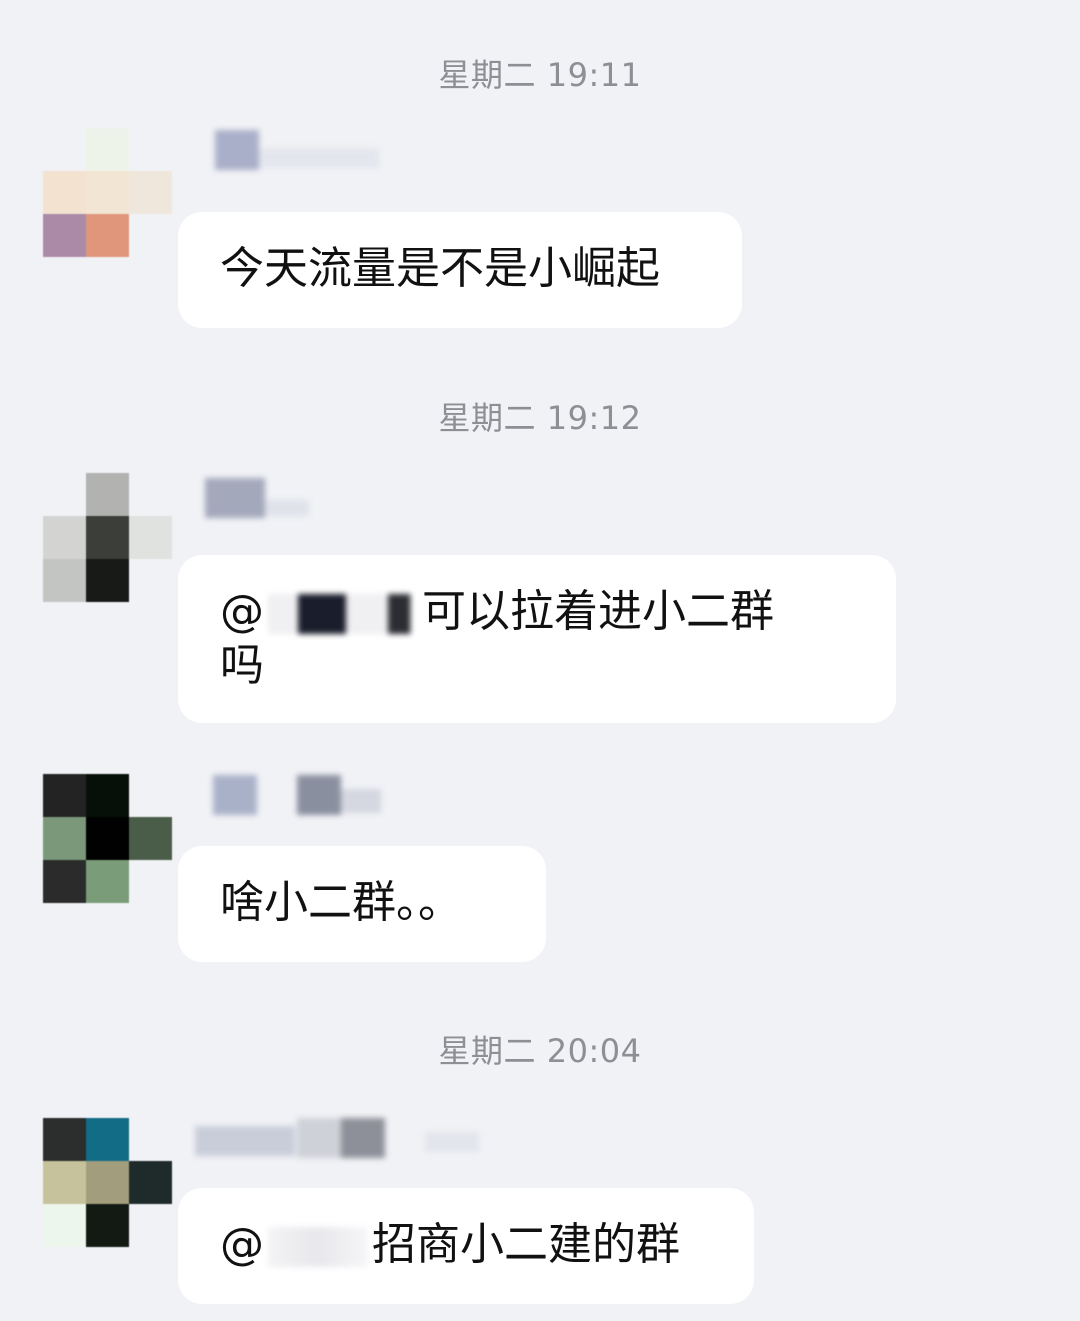  I want to click on message-bubble: @ 可以拉着进小二群 吗, so click(537, 639).